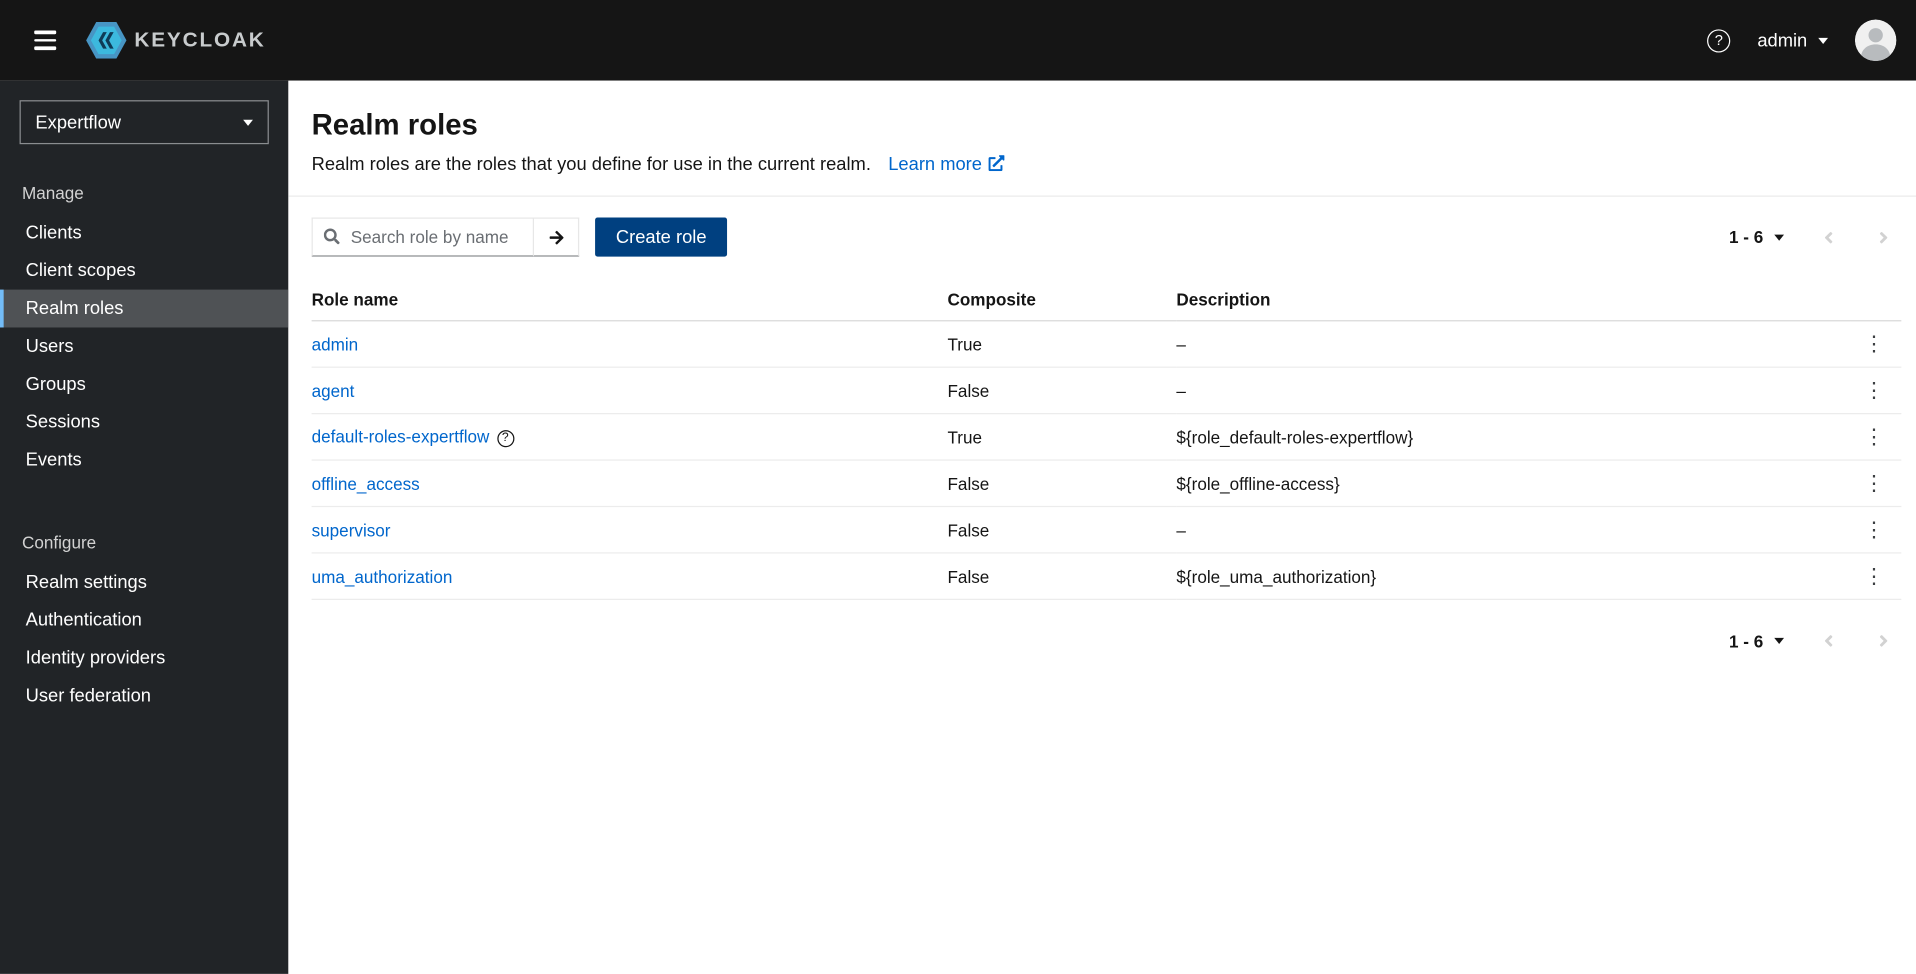 The width and height of the screenshot is (1916, 974). What do you see at coordinates (1513, 576) in the screenshot?
I see `description-value: ${role_uma_authorization}` at bounding box center [1513, 576].